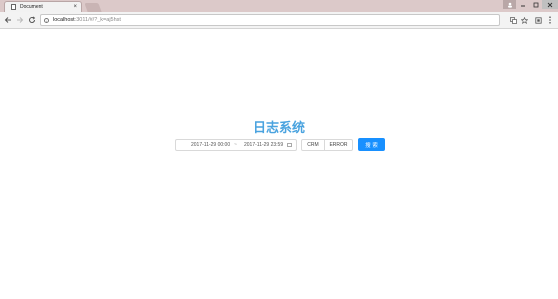 The image size is (558, 299). I want to click on page-title: 日志系统, so click(278, 128).